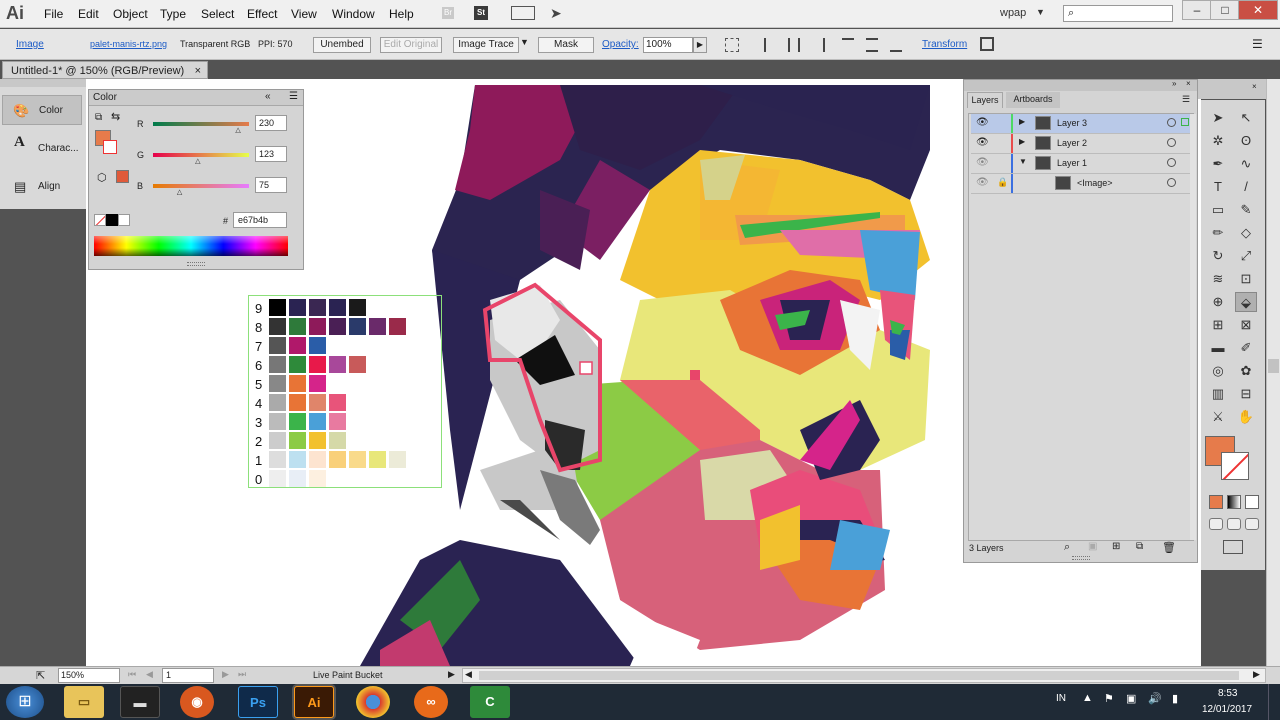 This screenshot has width=1280, height=720. Describe the element at coordinates (451, 674) in the screenshot. I see `status-menu-arrow-icon: ▶` at that location.